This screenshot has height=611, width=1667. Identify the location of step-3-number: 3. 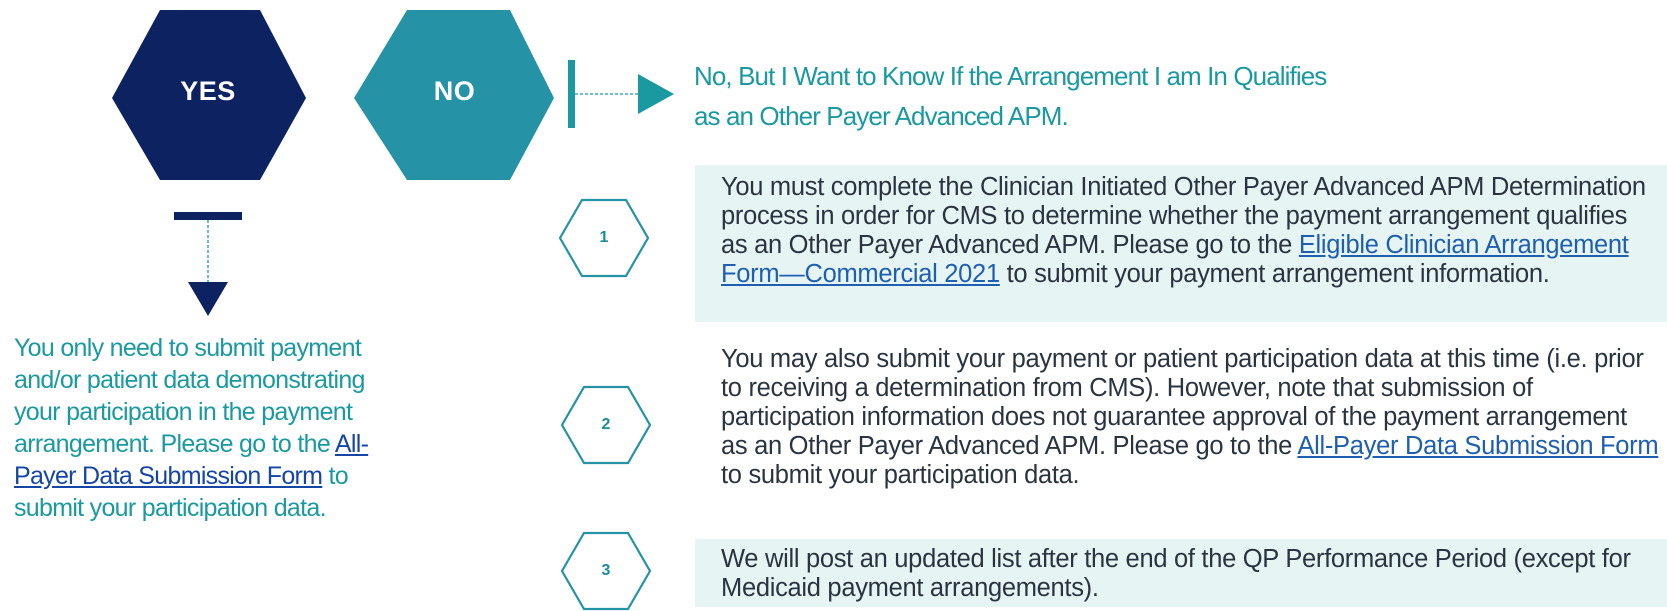
(606, 570).